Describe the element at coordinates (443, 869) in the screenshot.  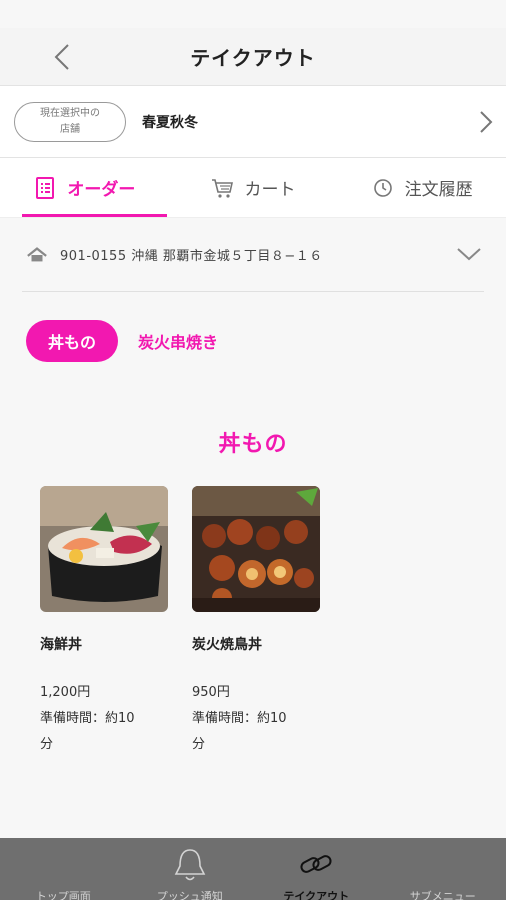
I see `bottom-nav-submenu: サブメニュー` at that location.